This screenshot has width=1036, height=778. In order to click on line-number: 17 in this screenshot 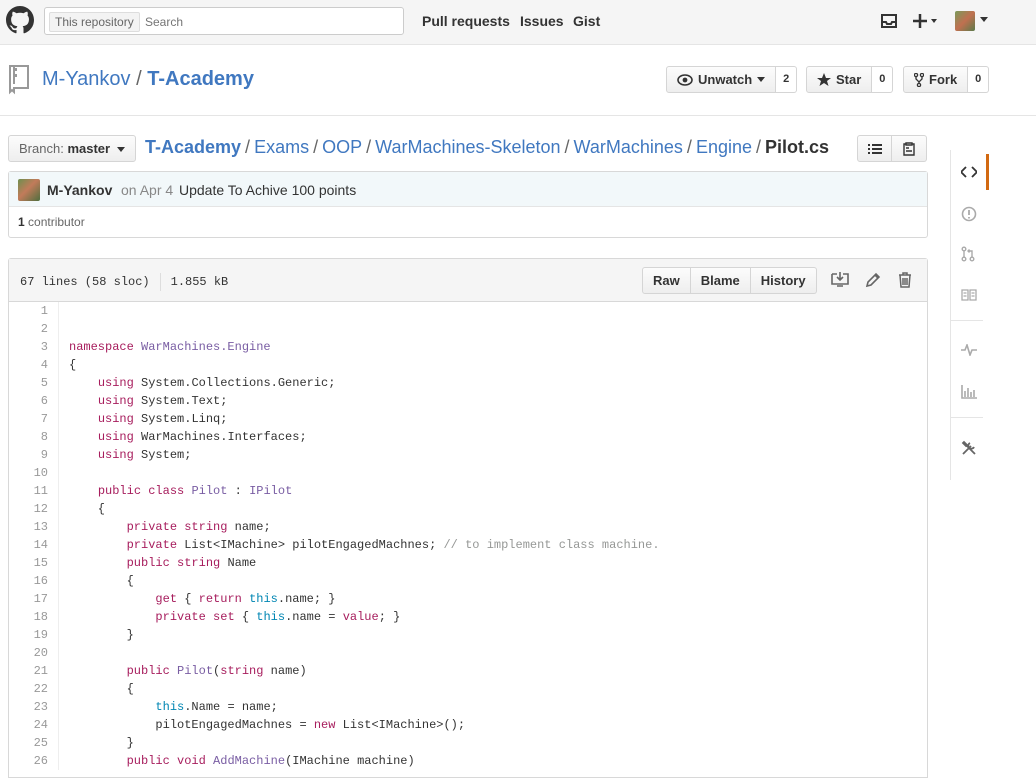, I will do `click(34, 599)`.